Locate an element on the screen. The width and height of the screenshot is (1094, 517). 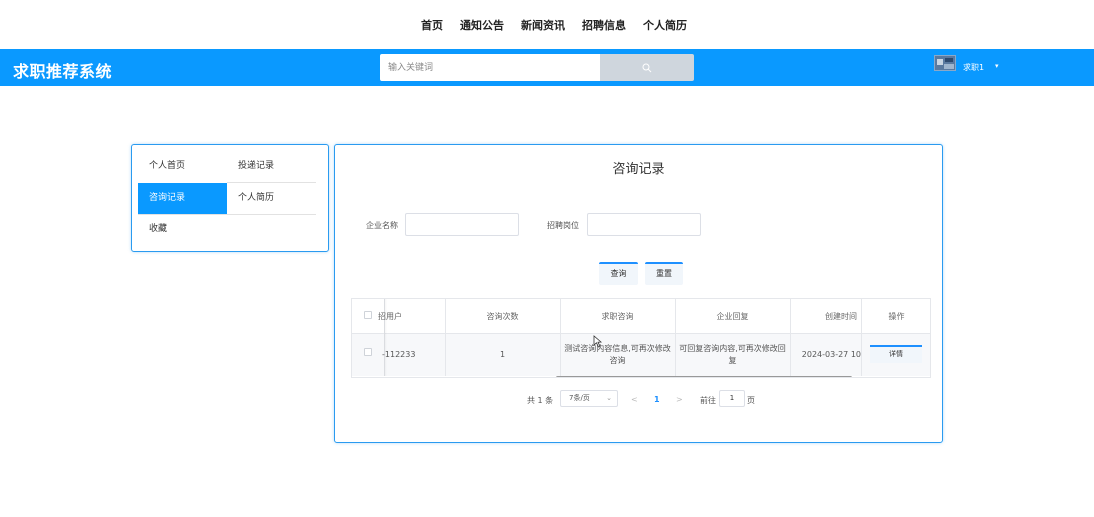
top-navigation: 首页 通知公告 新闻资讯 招聘信息 个人简历 is located at coordinates (547, 24).